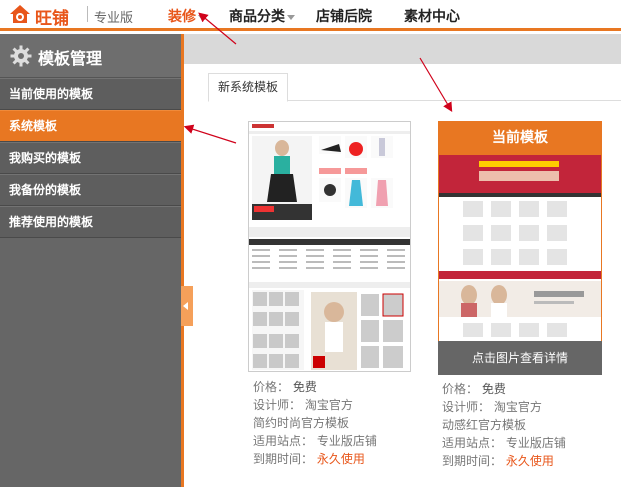 This screenshot has height=487, width=621. Describe the element at coordinates (436, 85) in the screenshot. I see `arrow-to-current-template` at that location.